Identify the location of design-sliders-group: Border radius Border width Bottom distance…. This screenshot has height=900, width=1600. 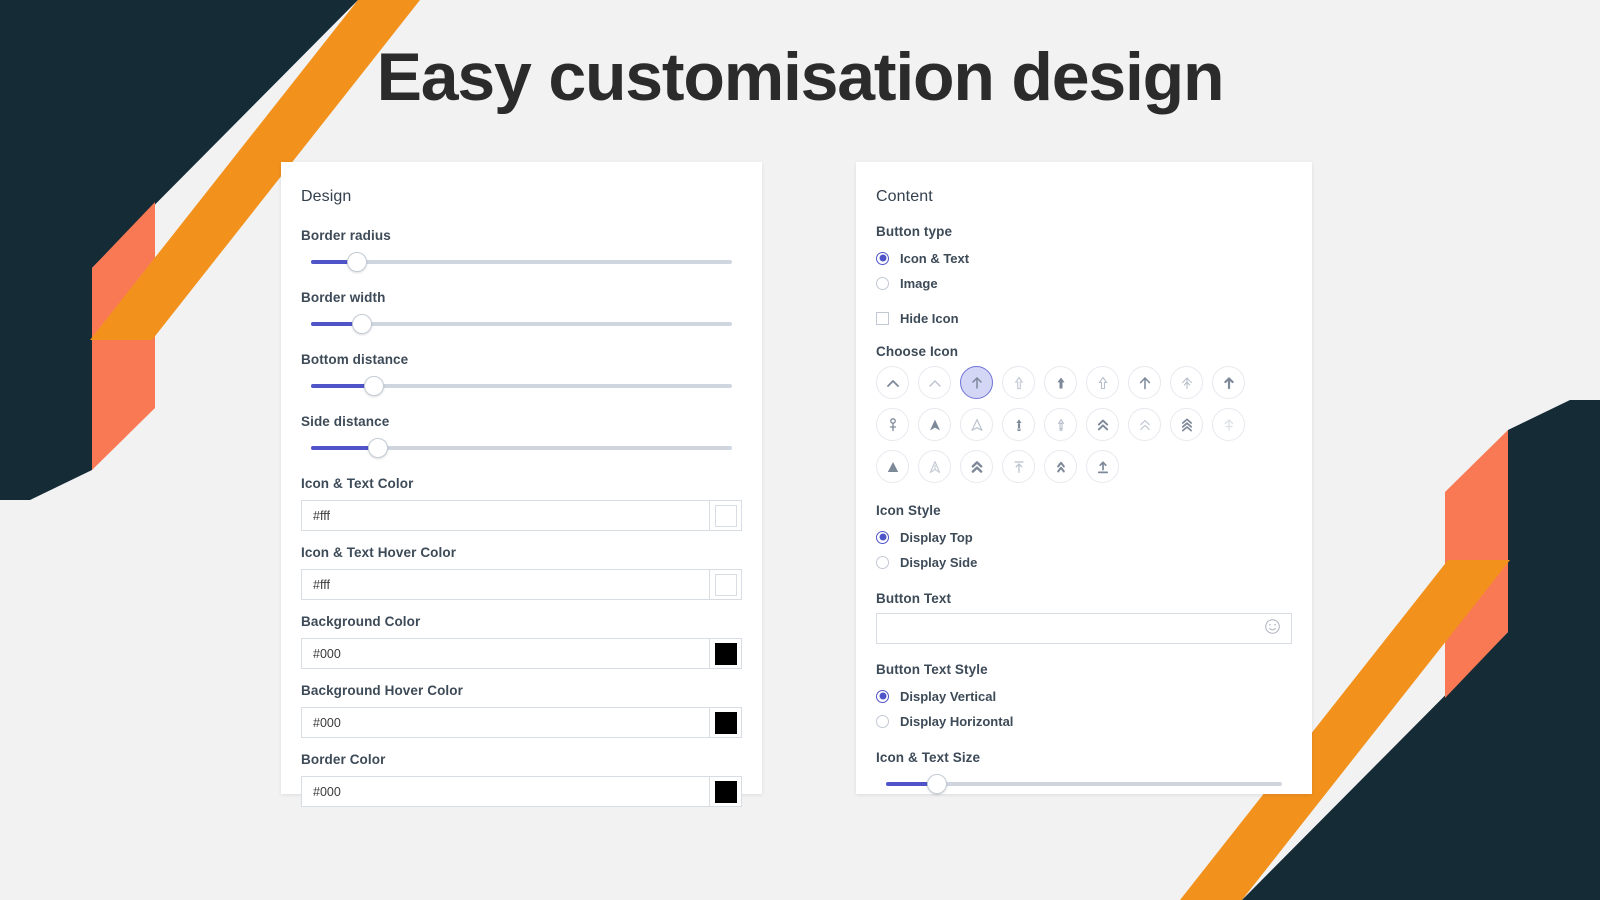
(521, 343).